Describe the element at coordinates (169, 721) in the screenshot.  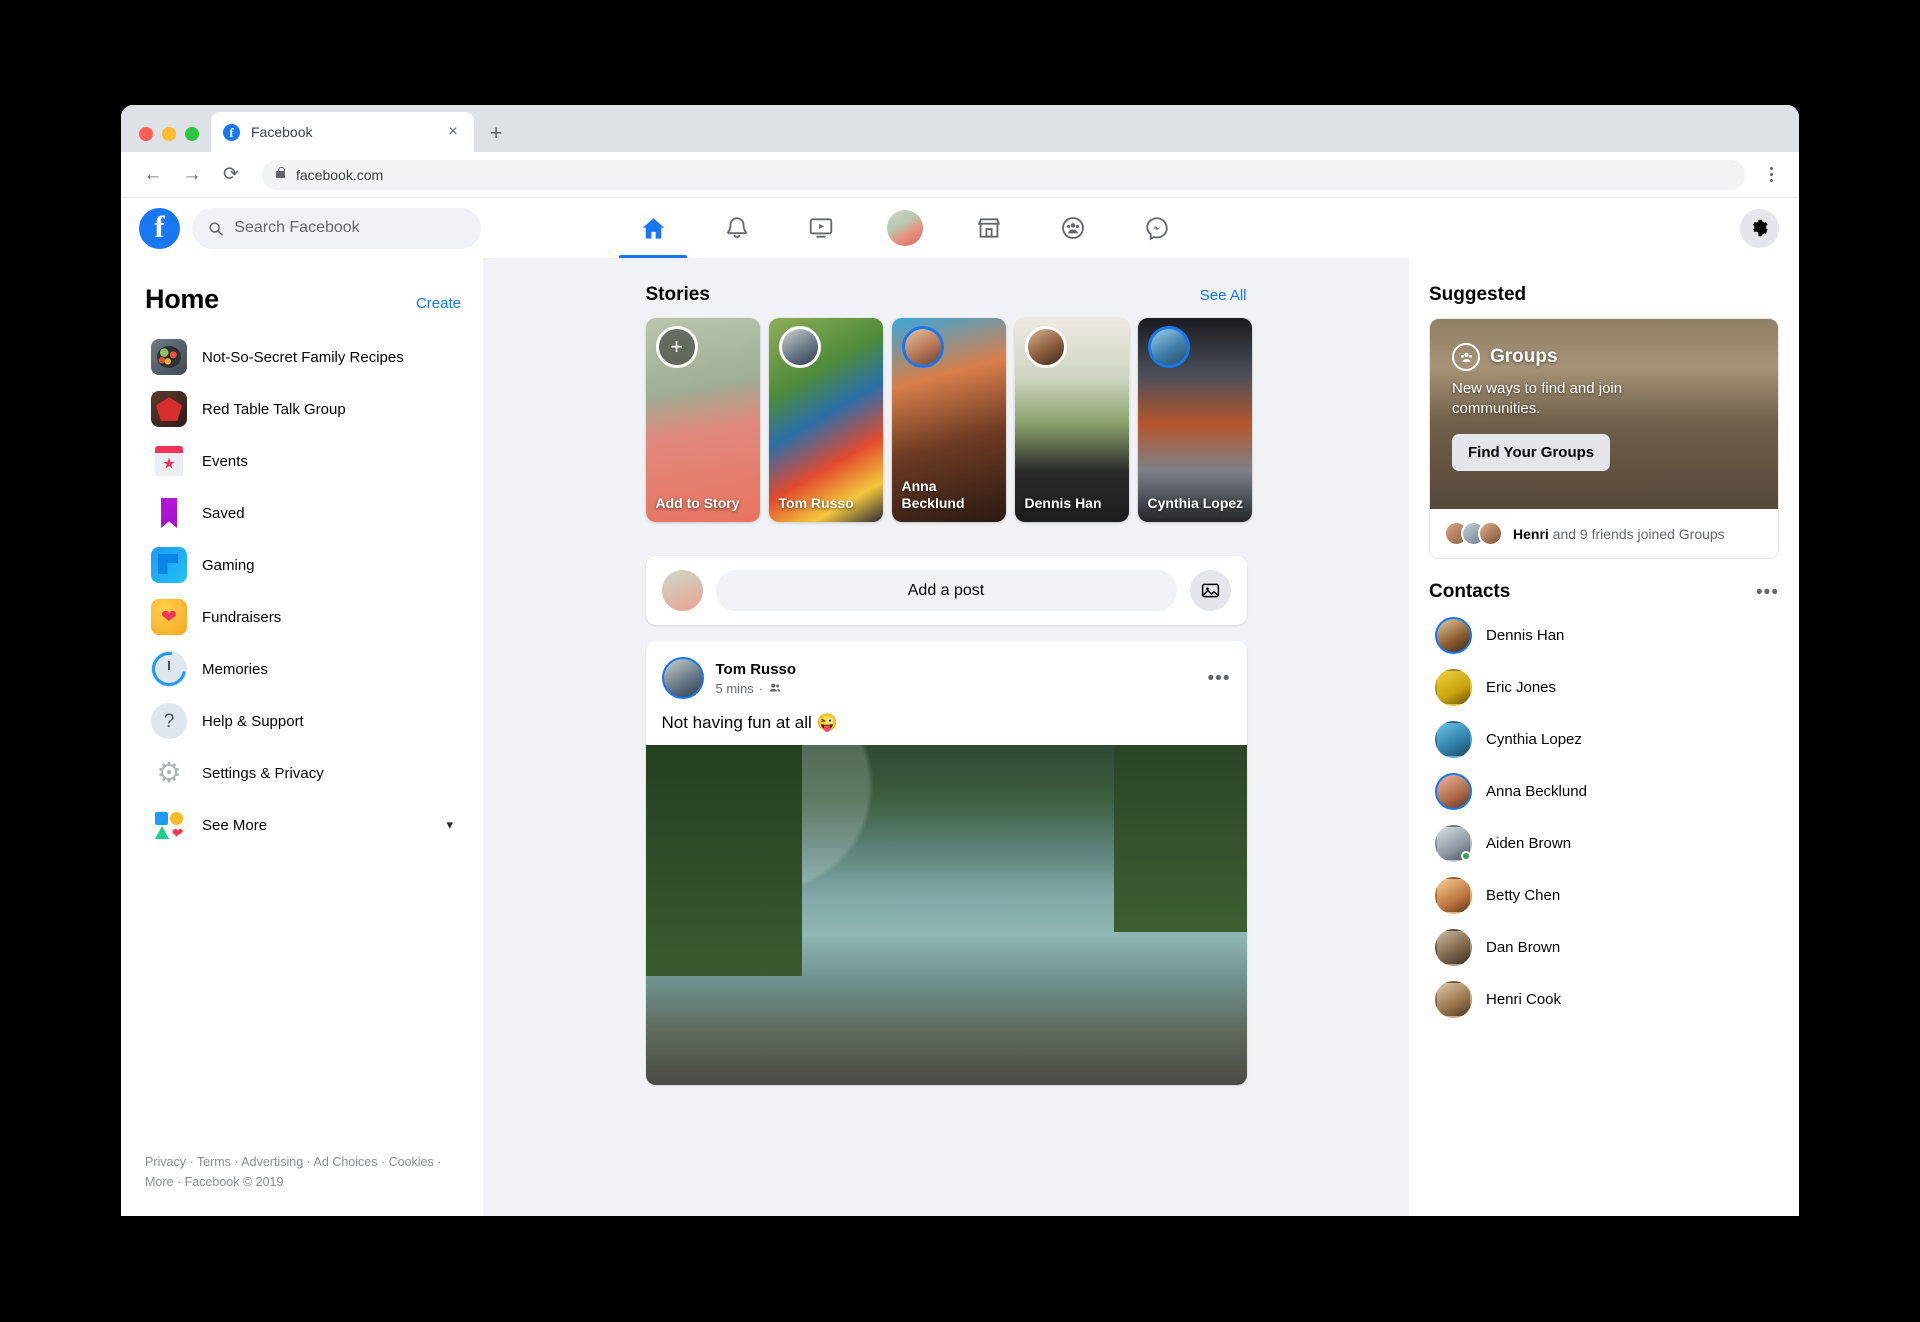
I see `help-question-icon: ?` at that location.